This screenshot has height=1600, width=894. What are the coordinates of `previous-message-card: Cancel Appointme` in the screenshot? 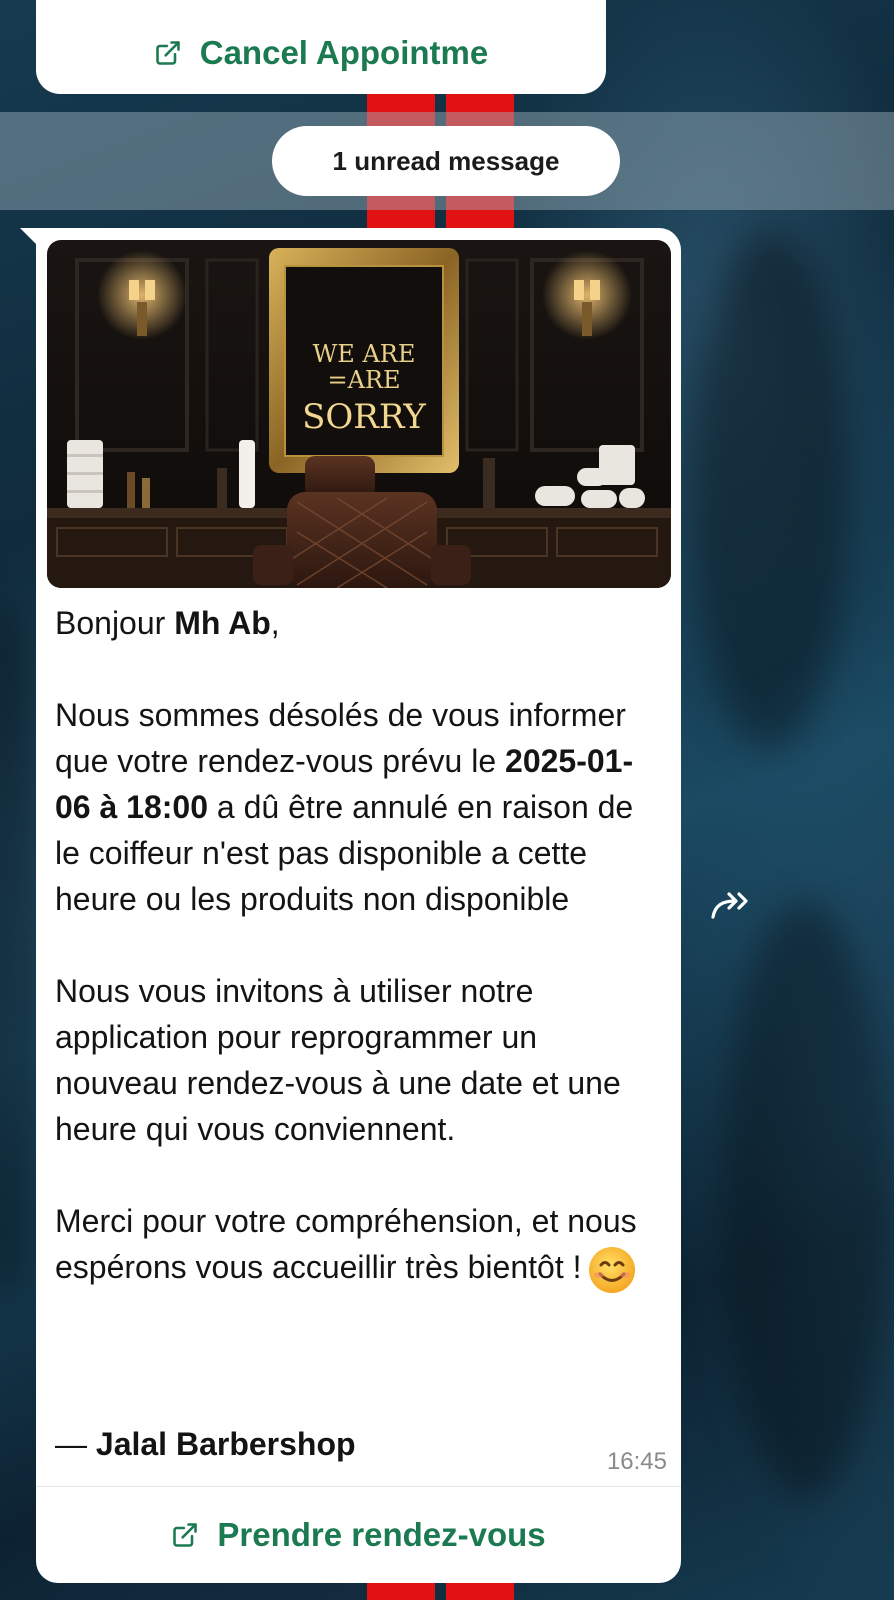 It's located at (321, 47).